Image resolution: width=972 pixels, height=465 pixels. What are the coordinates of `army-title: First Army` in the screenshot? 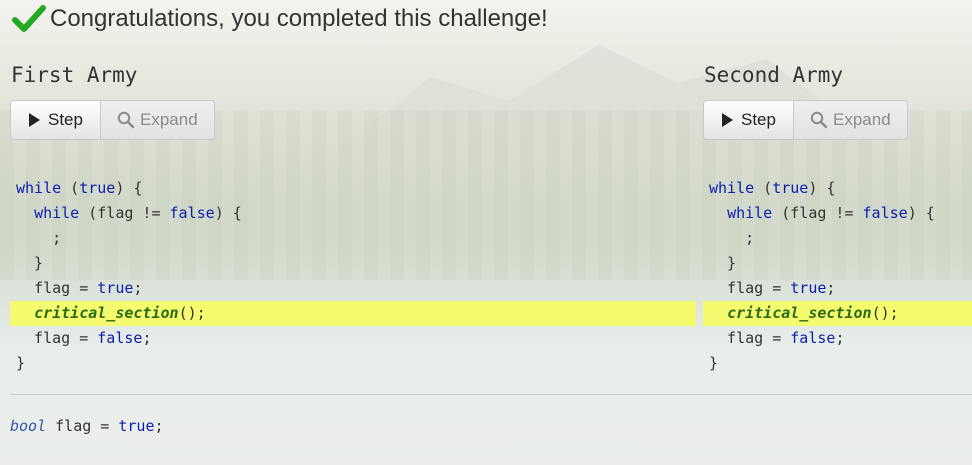 It's located at (74, 75).